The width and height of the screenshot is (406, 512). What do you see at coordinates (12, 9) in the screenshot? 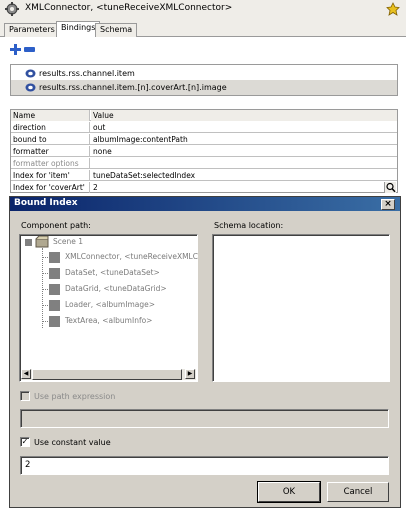
I see `component-gear-icon` at bounding box center [12, 9].